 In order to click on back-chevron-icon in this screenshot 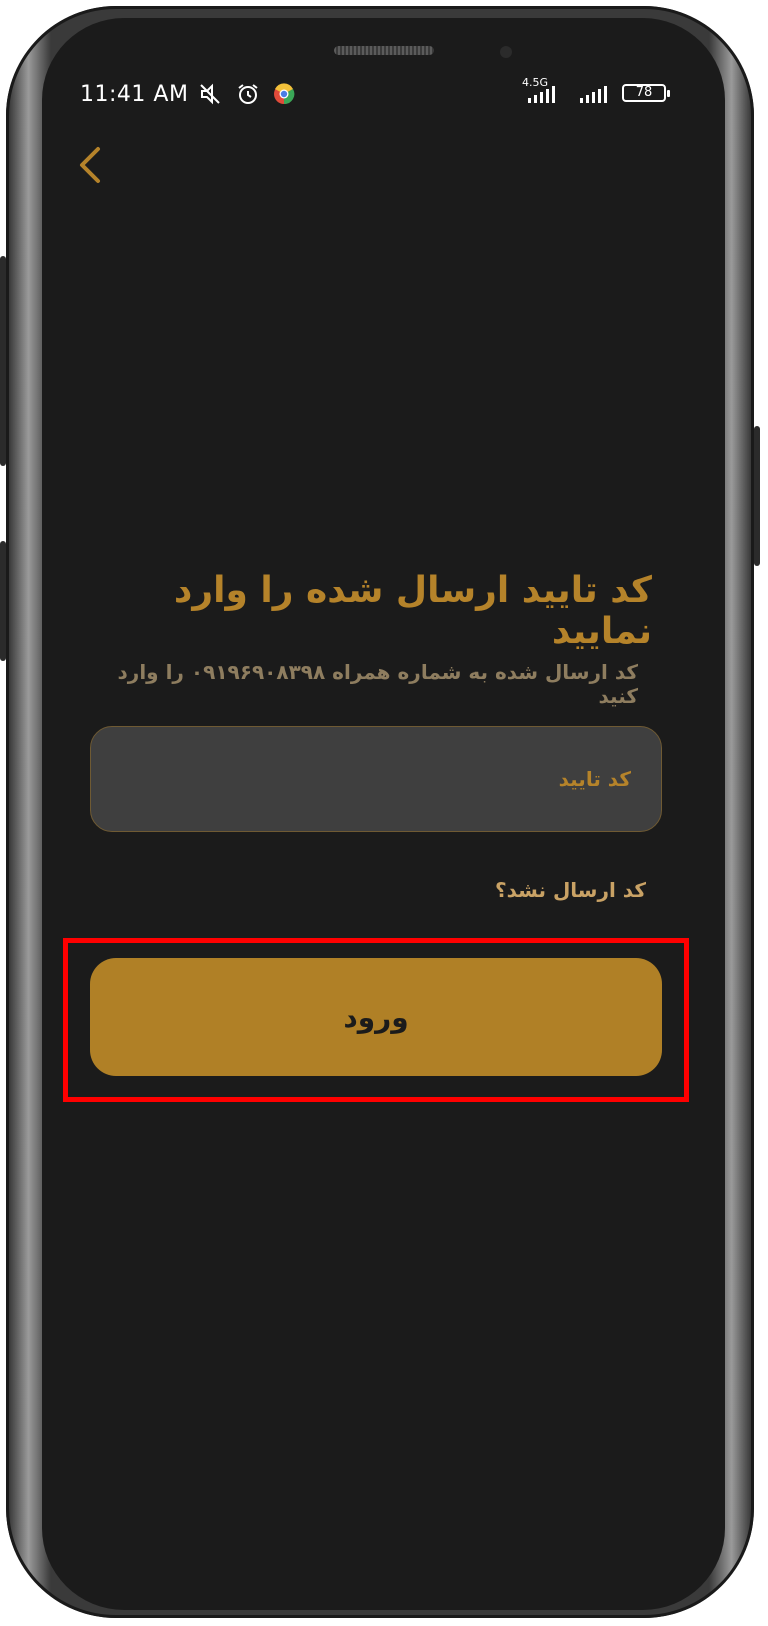, I will do `click(90, 165)`.